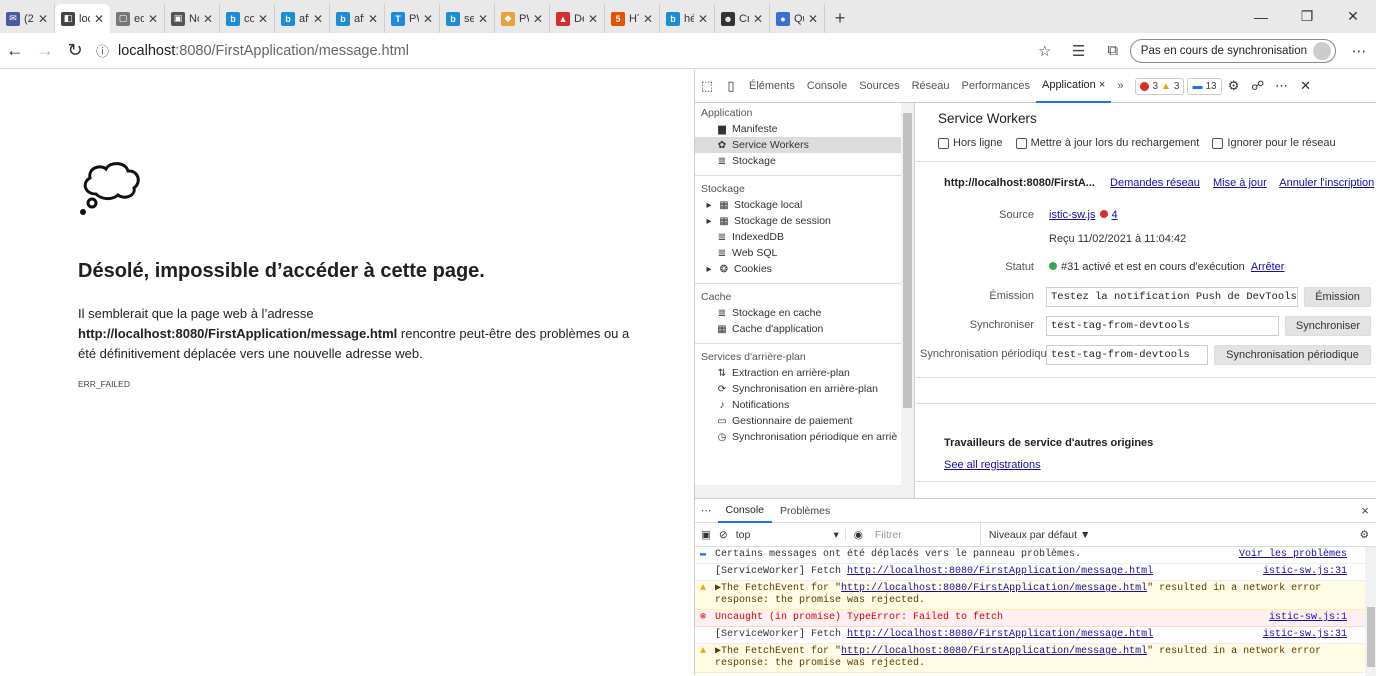 The image size is (1376, 676). I want to click on tab-application: Application ×, so click(1073, 86).